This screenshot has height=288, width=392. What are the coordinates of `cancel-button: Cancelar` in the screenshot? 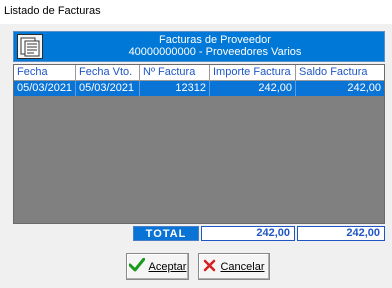 It's located at (234, 266).